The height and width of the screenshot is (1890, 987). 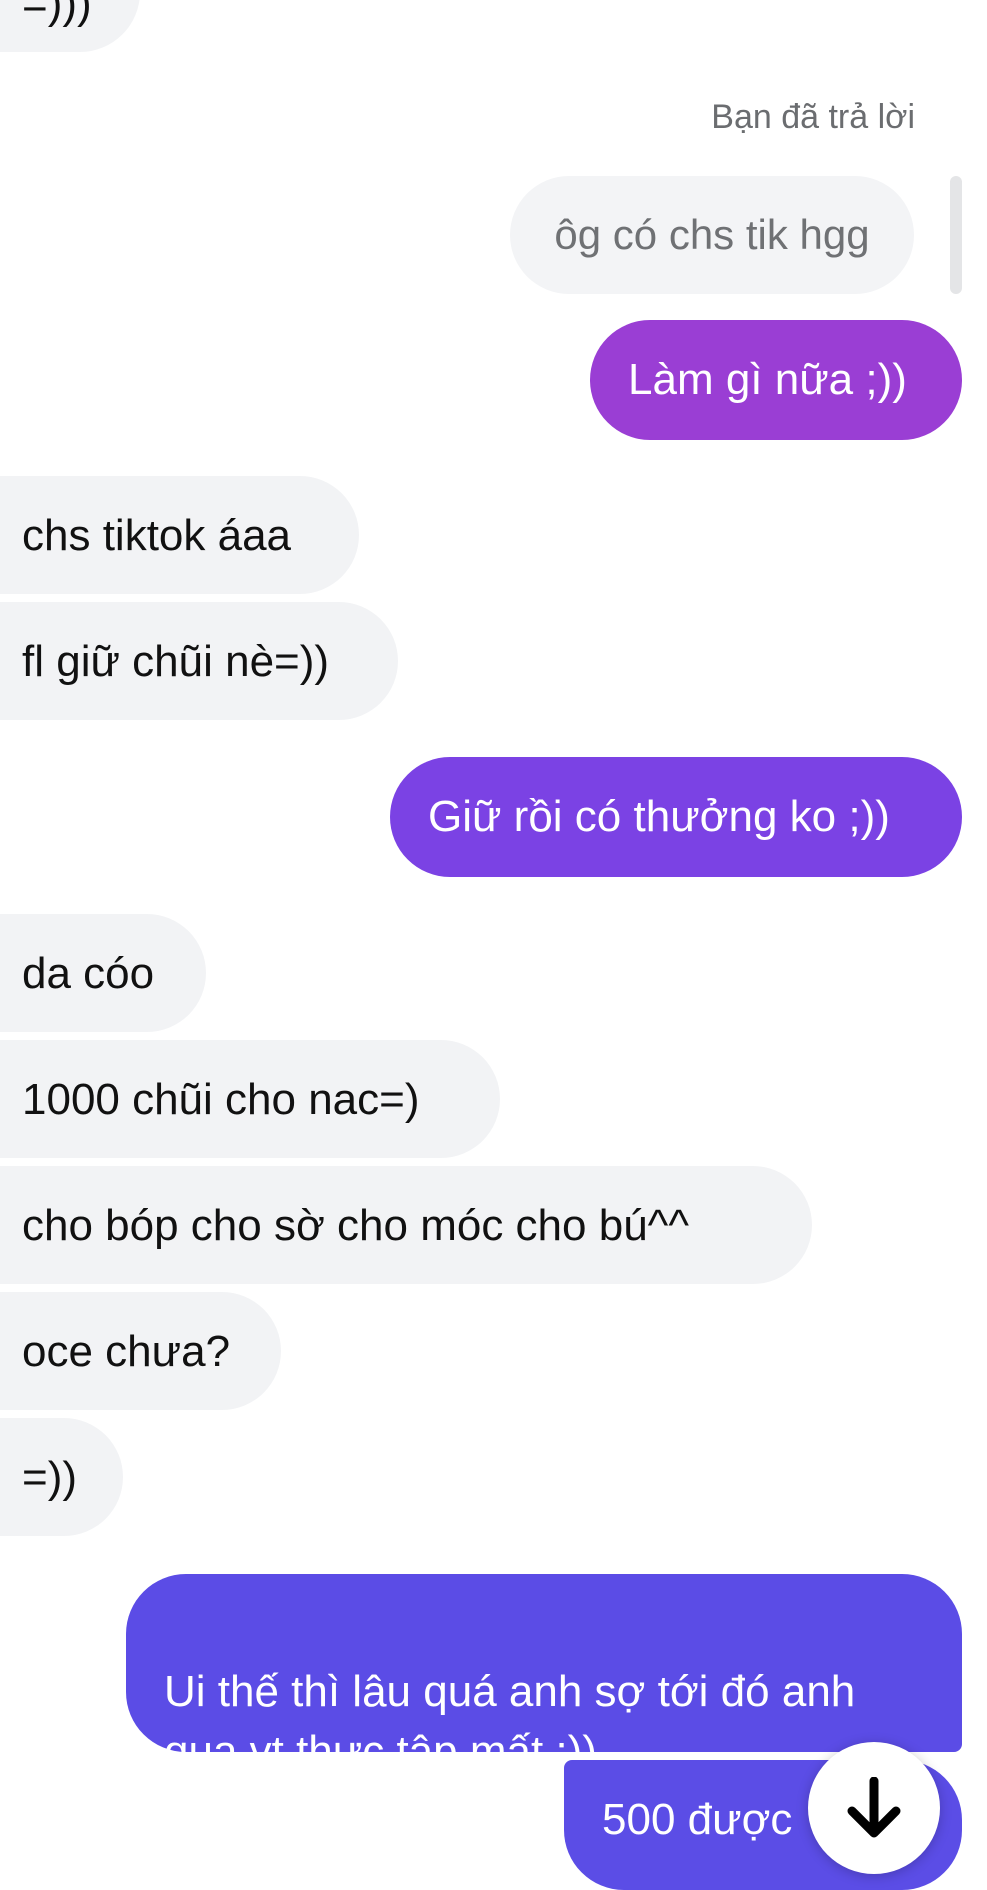 What do you see at coordinates (712, 235) in the screenshot?
I see `quoted-message: ôg có chs tik hgg` at bounding box center [712, 235].